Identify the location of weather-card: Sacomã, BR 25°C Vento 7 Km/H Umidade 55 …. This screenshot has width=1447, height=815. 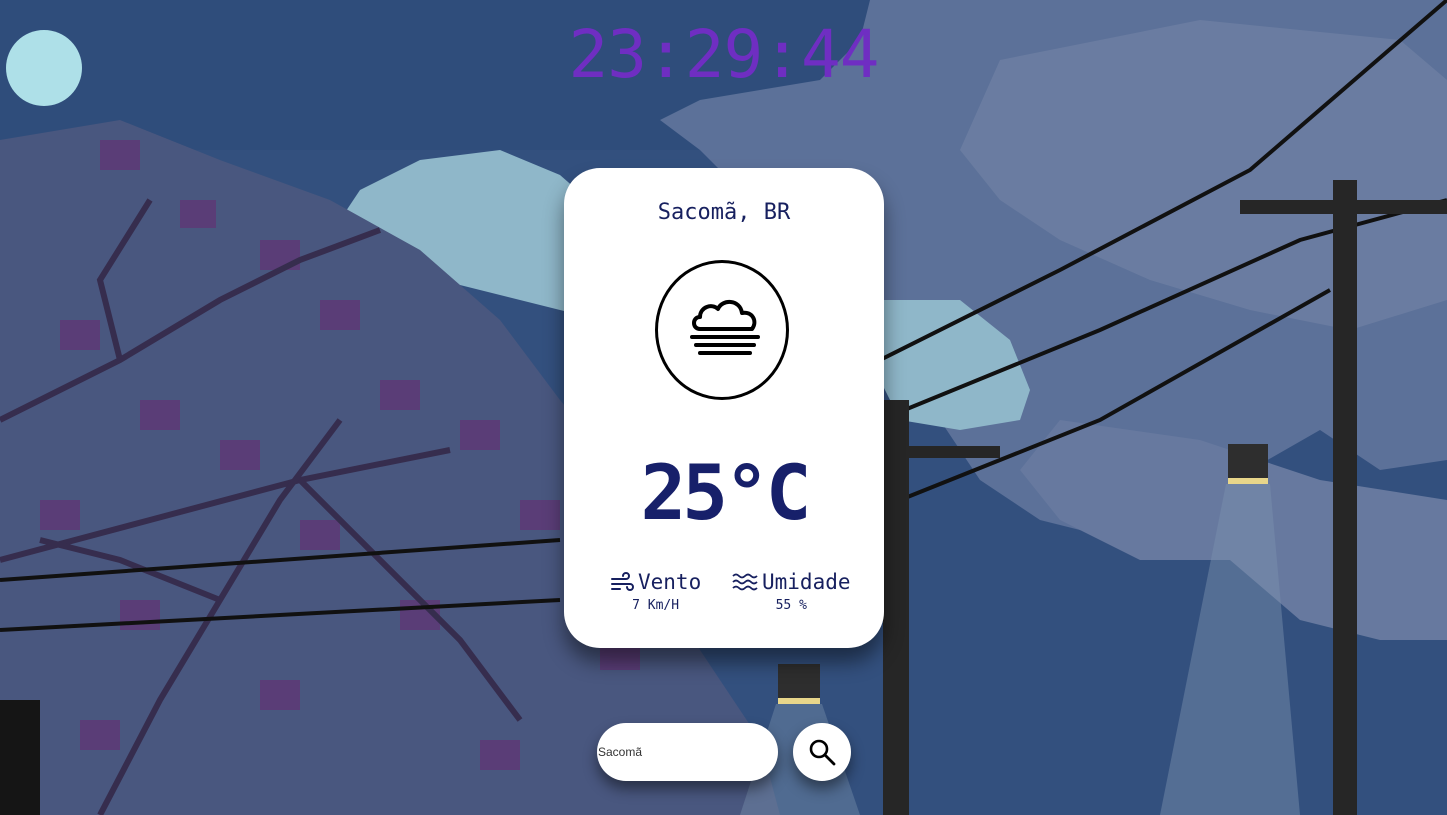
(724, 408).